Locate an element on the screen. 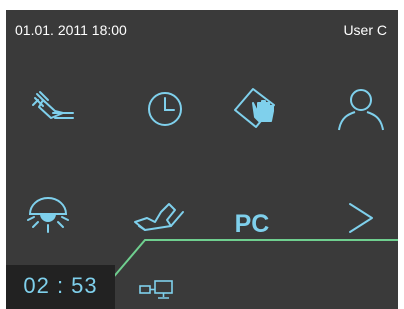 The image size is (404, 309). user-button is located at coordinates (361, 115).